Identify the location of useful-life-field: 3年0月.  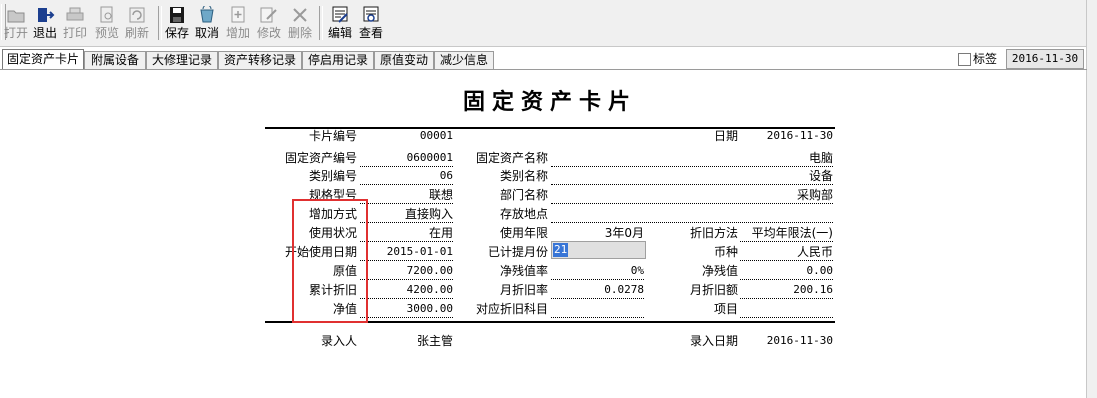
(597, 233).